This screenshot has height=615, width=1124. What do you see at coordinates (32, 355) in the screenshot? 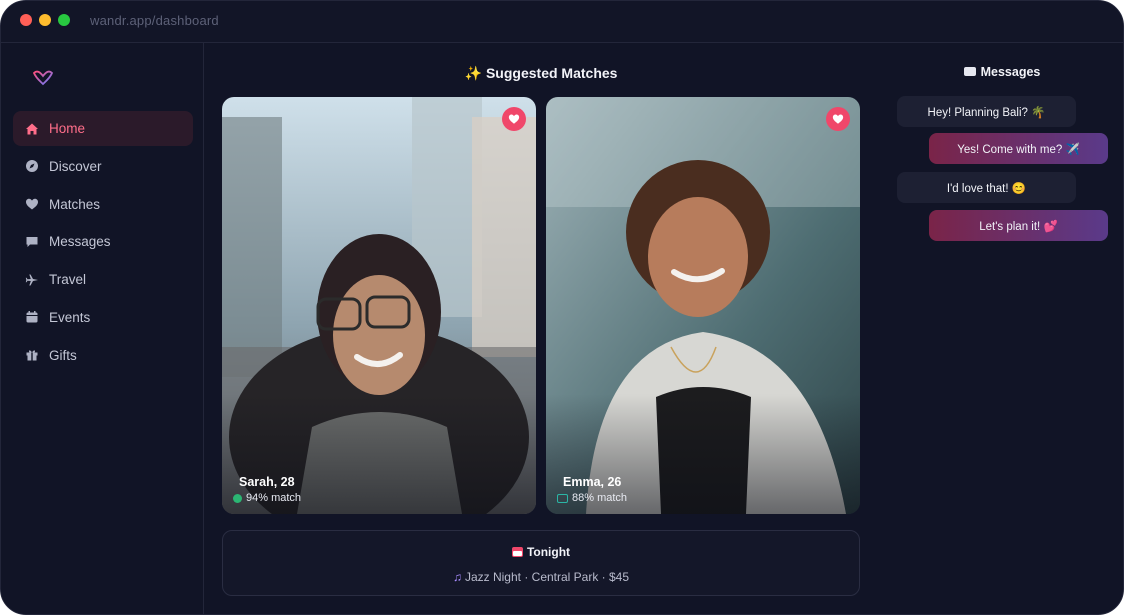
I see `gift-icon` at bounding box center [32, 355].